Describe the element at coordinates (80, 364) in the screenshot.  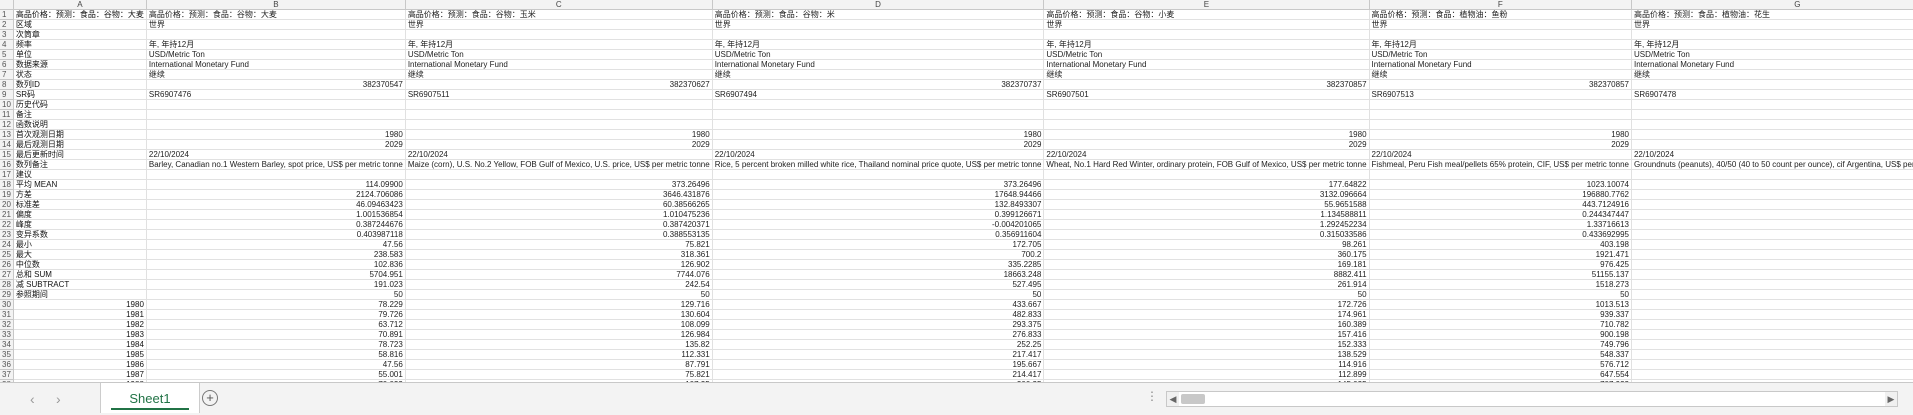
I see `row-label-cell: 1986` at that location.